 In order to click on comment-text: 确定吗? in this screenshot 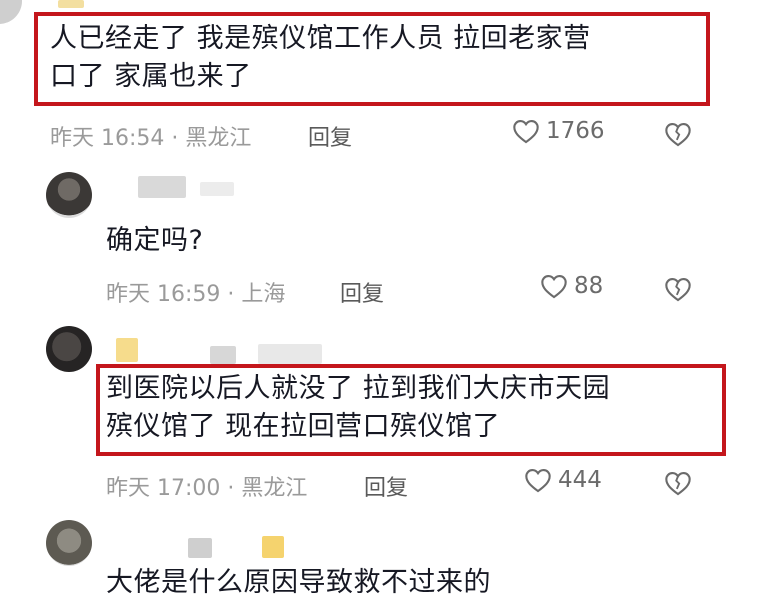, I will do `click(154, 241)`.